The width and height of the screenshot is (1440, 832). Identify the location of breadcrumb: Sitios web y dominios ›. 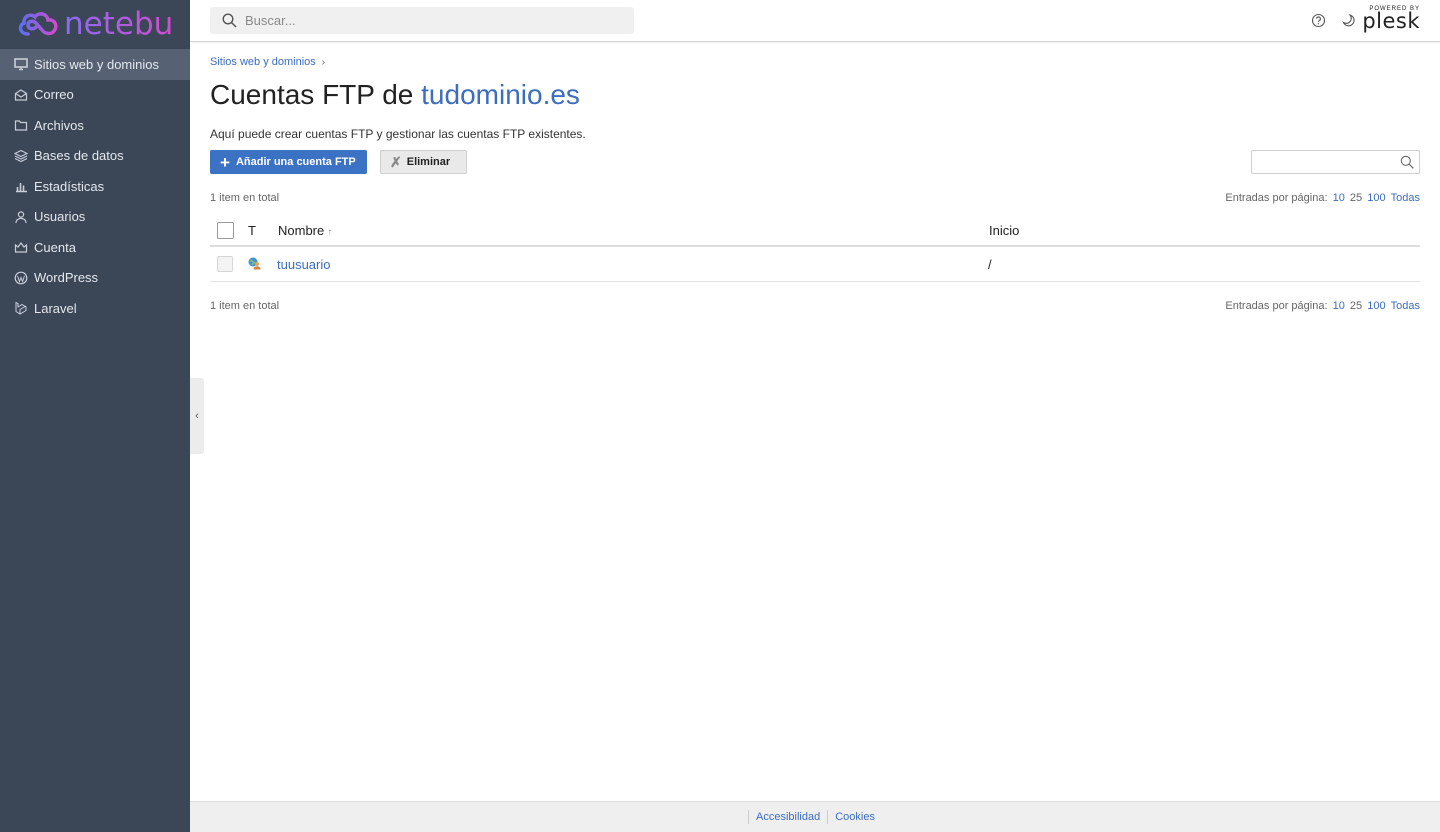
(815, 62).